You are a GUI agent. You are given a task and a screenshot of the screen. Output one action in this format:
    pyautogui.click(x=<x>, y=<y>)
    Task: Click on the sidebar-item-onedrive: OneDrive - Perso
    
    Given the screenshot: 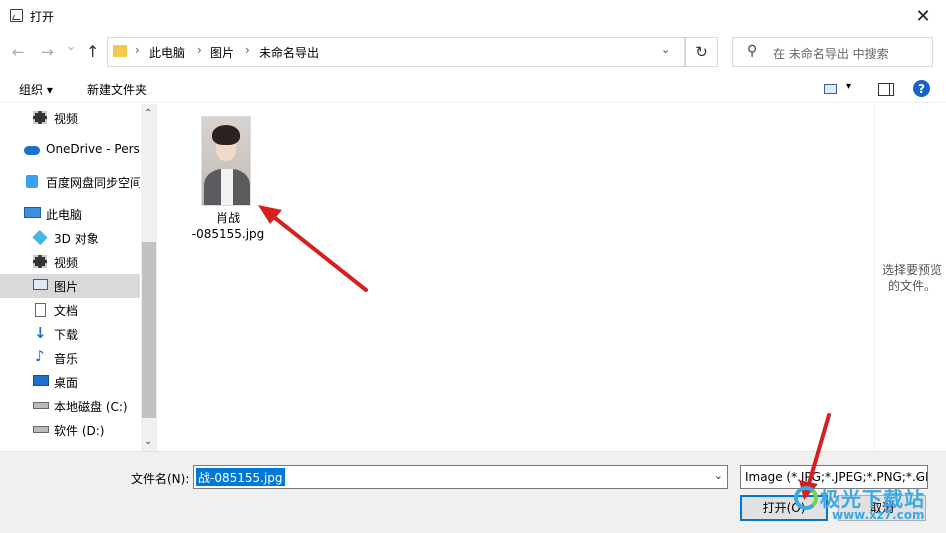 What is the action you would take?
    pyautogui.click(x=70, y=150)
    